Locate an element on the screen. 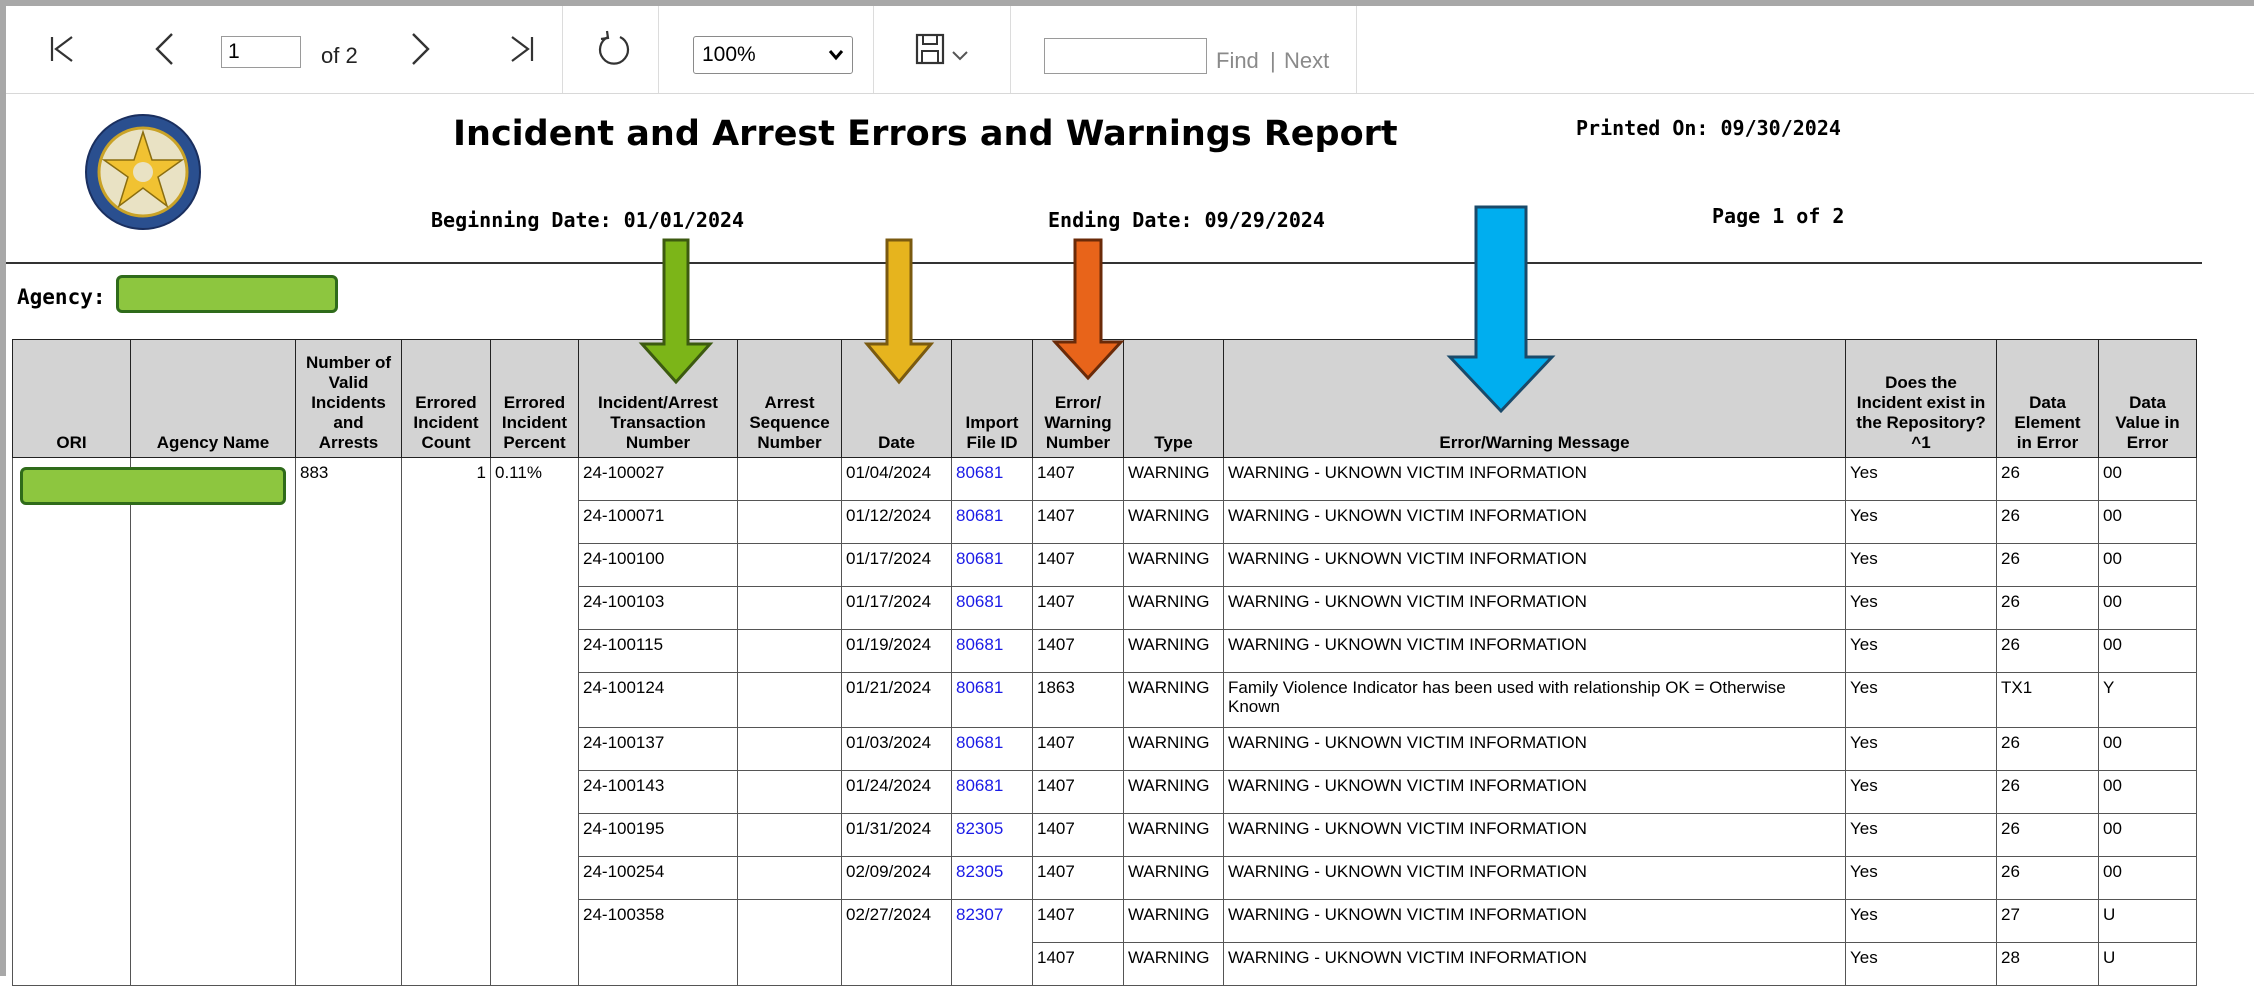 Image resolution: width=2254 pixels, height=986 pixels. page-number-input is located at coordinates (261, 52).